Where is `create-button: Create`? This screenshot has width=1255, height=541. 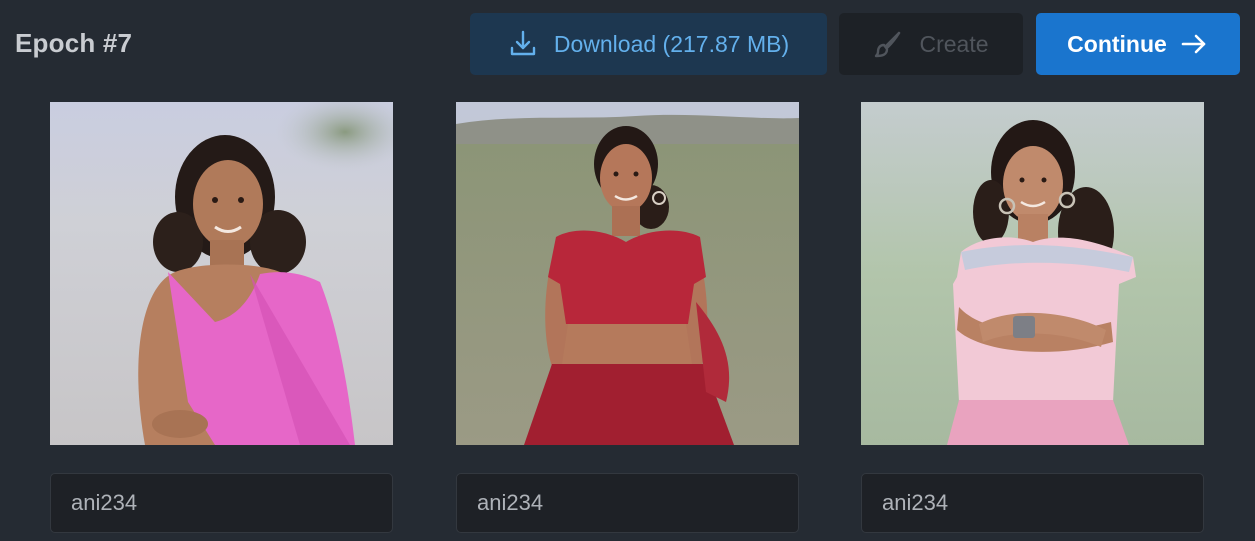
create-button: Create is located at coordinates (931, 44).